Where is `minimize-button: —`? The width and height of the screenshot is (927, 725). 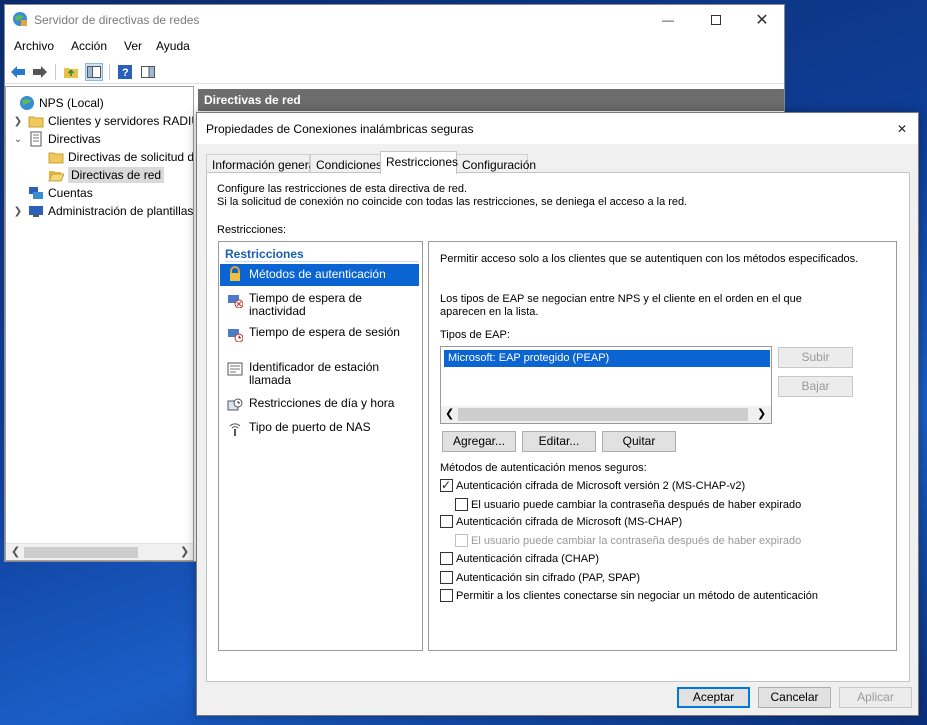
minimize-button: — is located at coordinates (668, 20).